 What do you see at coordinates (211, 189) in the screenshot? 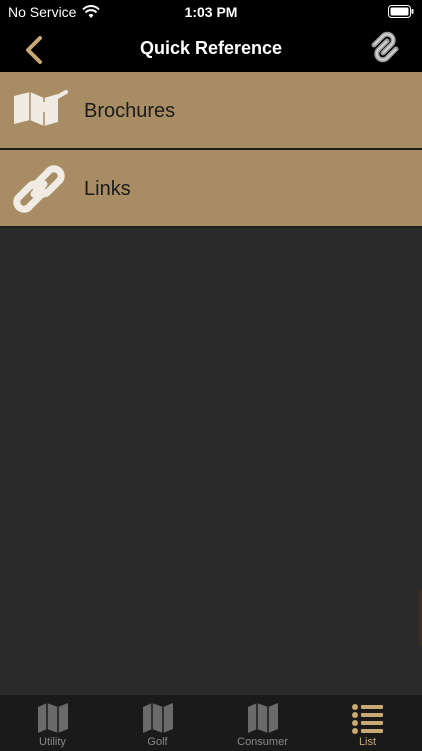
I see `list-item-links: Links` at bounding box center [211, 189].